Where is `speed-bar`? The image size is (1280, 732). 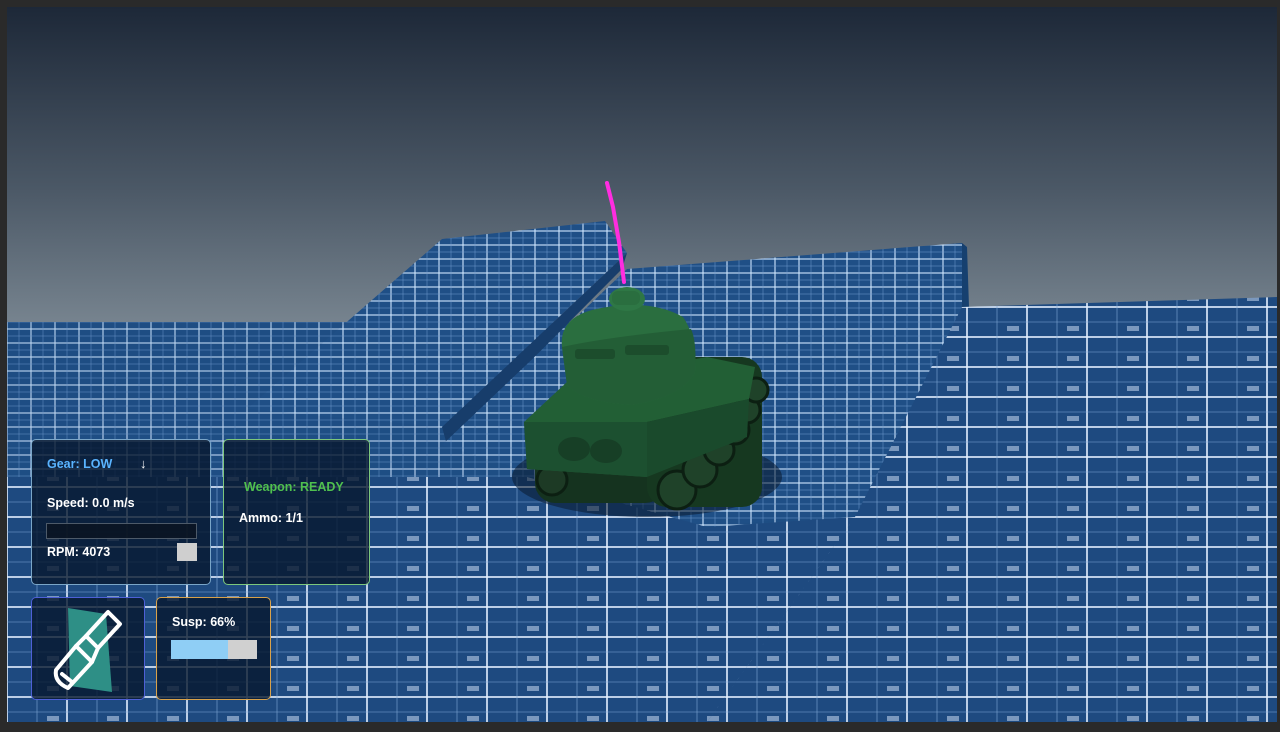
speed-bar is located at coordinates (121, 531).